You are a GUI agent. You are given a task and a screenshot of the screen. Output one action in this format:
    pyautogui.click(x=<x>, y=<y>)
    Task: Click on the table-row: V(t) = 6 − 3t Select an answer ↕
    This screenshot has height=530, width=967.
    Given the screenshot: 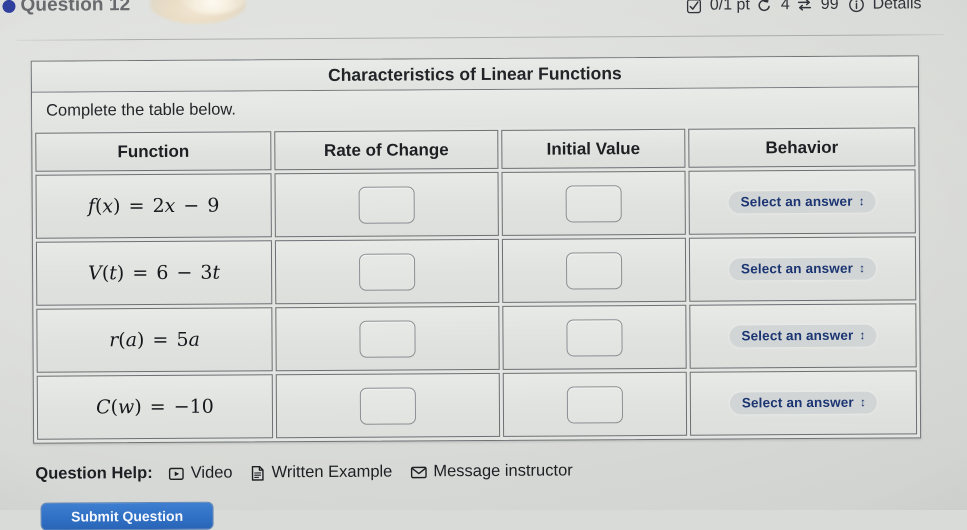 What is the action you would take?
    pyautogui.click(x=476, y=271)
    